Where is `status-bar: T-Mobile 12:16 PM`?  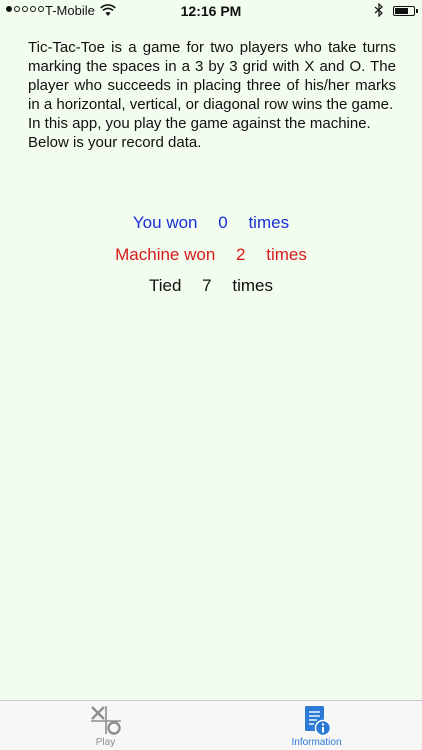
status-bar: T-Mobile 12:16 PM is located at coordinates (211, 11).